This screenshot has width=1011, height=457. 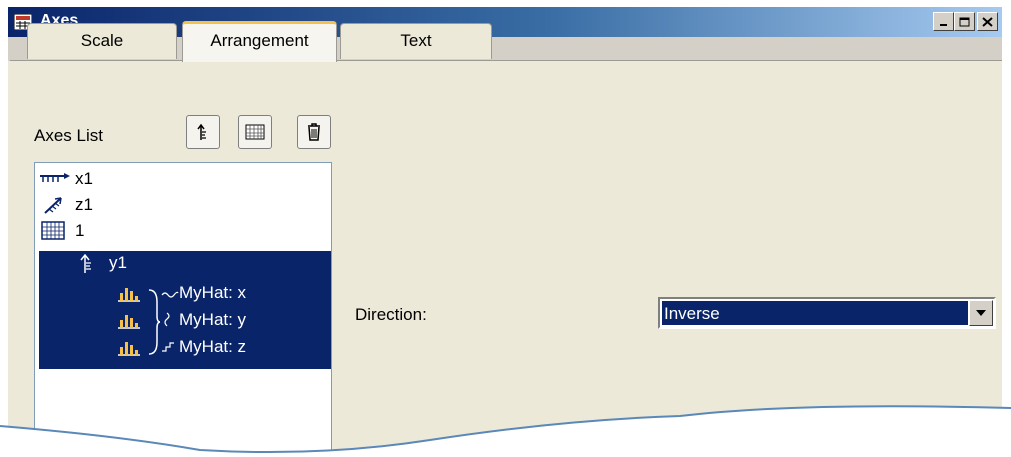 I want to click on chevron-down-icon, so click(x=981, y=313).